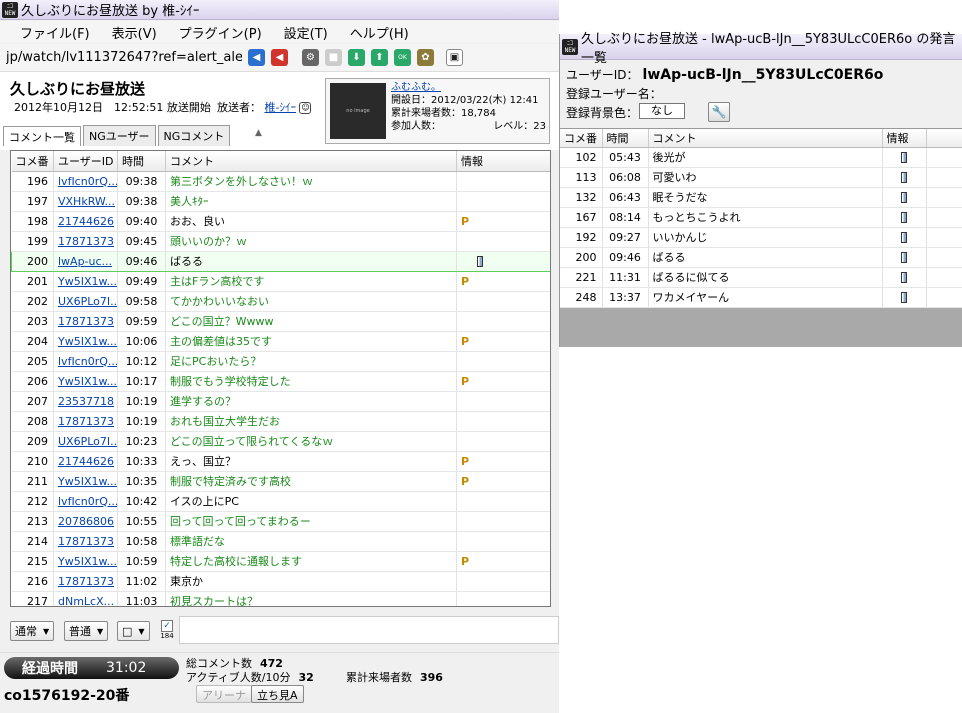 Image resolution: width=962 pixels, height=713 pixels. I want to click on speech-icon: OK, so click(402, 57).